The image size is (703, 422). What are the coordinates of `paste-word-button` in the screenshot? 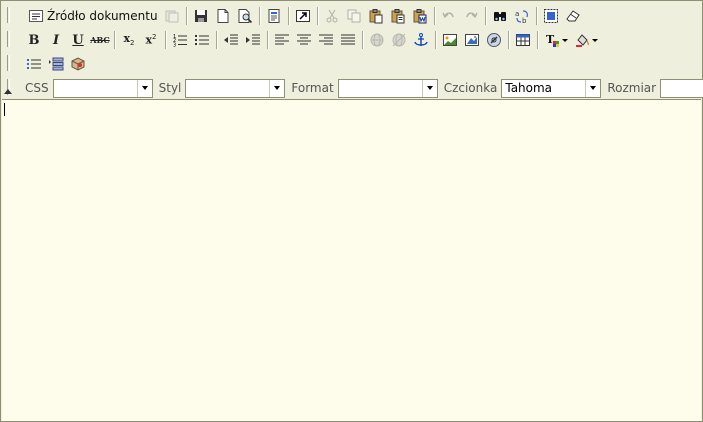 It's located at (420, 16).